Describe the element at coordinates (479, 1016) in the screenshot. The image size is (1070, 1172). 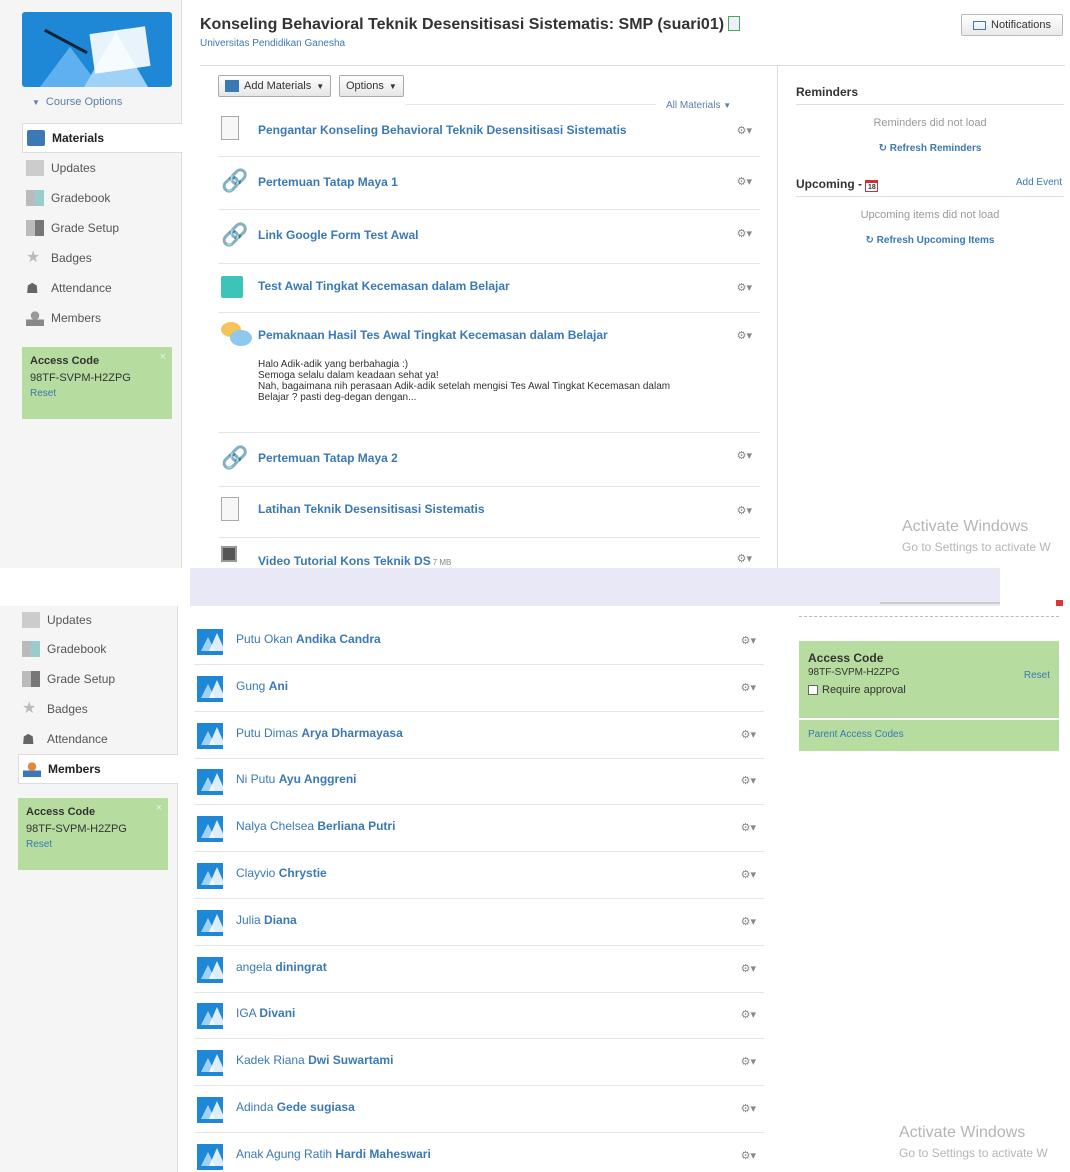
I see `member-row: IGA Divani ⚙▾` at that location.